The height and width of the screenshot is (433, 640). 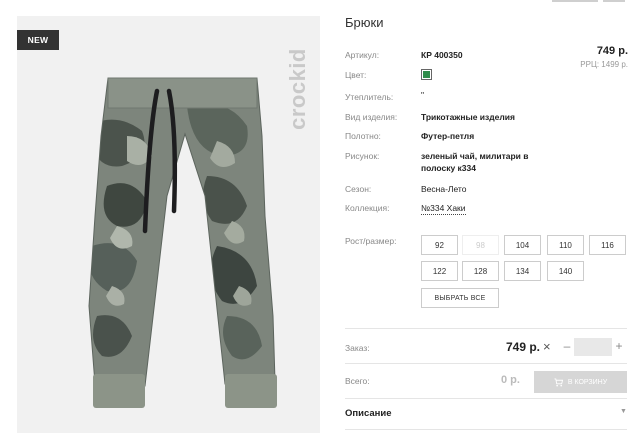 What do you see at coordinates (475, 156) in the screenshot?
I see `pattern-value-line1: зеленый чай, милитари в` at bounding box center [475, 156].